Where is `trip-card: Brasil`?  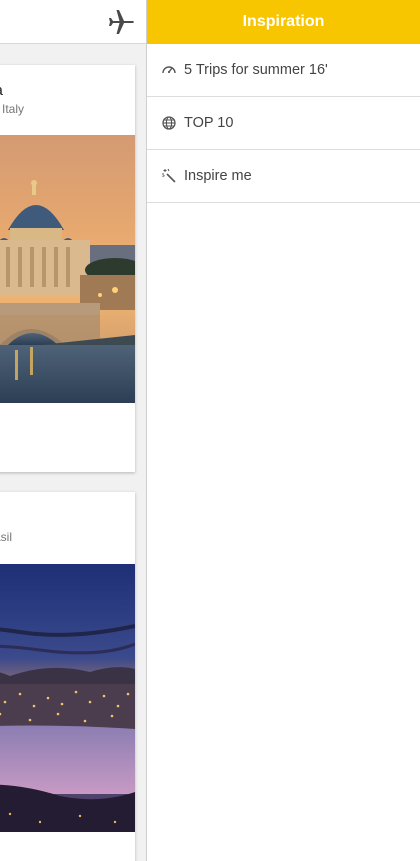
trip-card: Brasil is located at coordinates (67, 676).